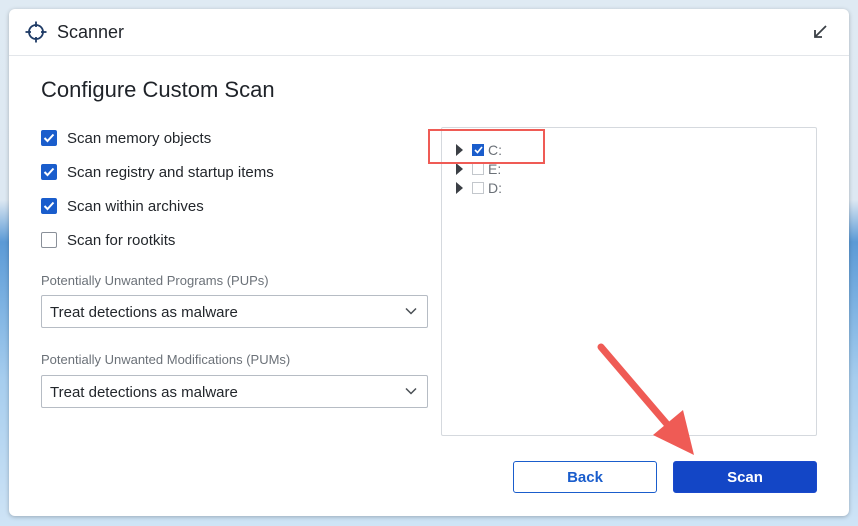 Image resolution: width=858 pixels, height=526 pixels. I want to click on option-scan-memory: Scan memory objects, so click(126, 138).